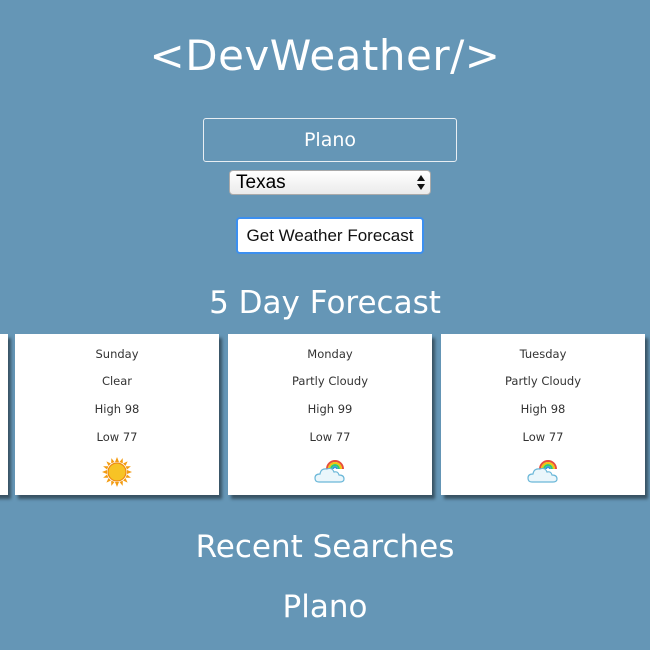  Describe the element at coordinates (117, 354) in the screenshot. I see `forecast-day: Sunday` at that location.